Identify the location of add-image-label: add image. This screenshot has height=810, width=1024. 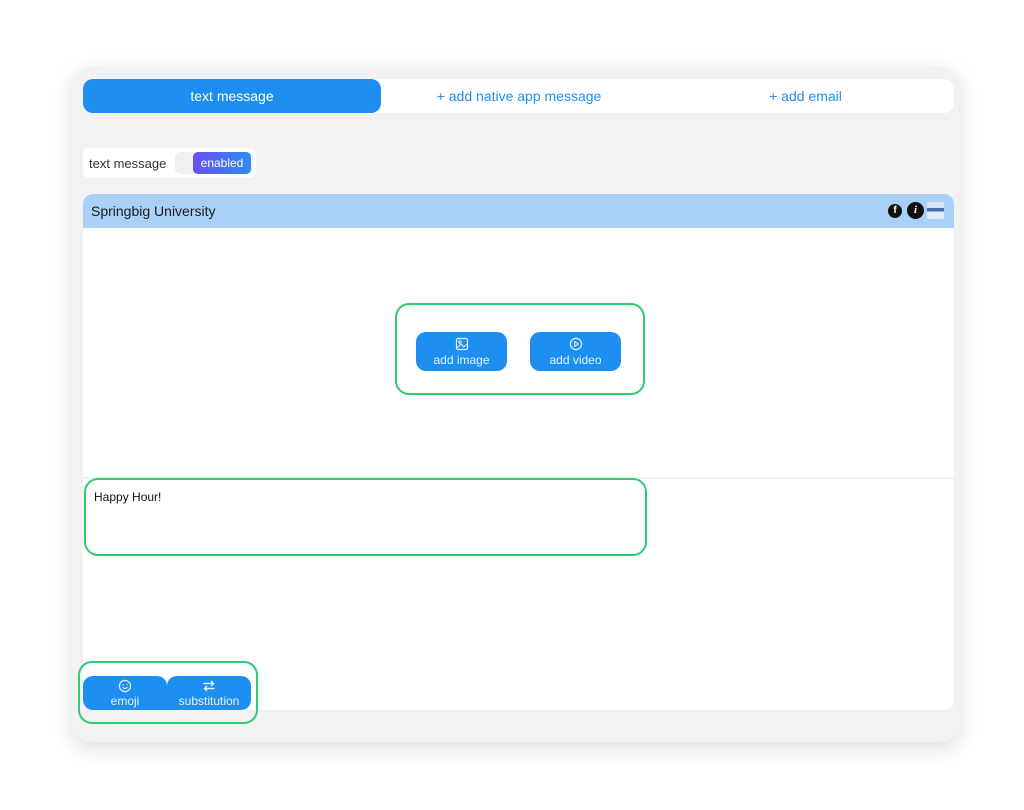
(461, 360).